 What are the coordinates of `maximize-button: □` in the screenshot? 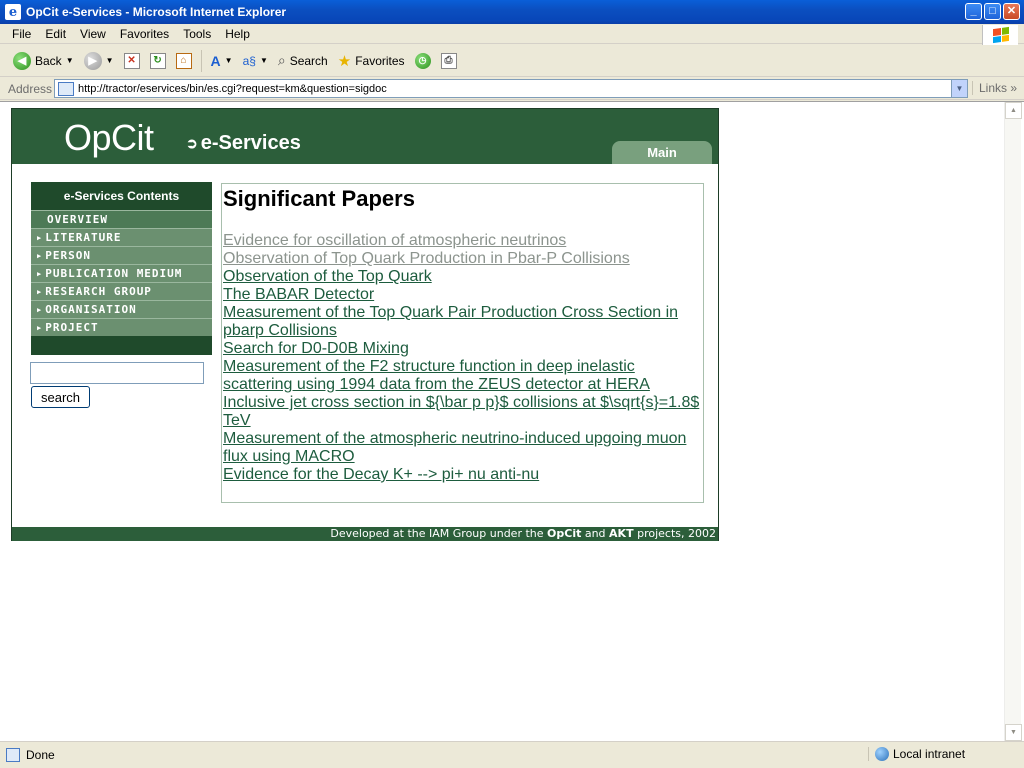 It's located at (992, 11).